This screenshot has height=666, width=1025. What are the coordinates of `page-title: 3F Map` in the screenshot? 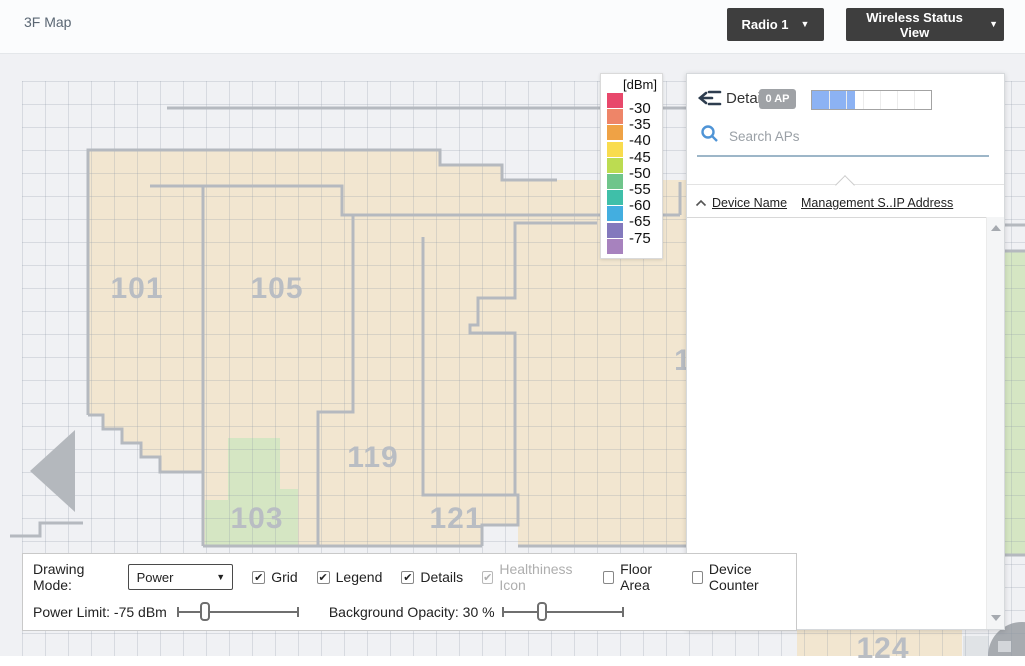 It's located at (48, 22).